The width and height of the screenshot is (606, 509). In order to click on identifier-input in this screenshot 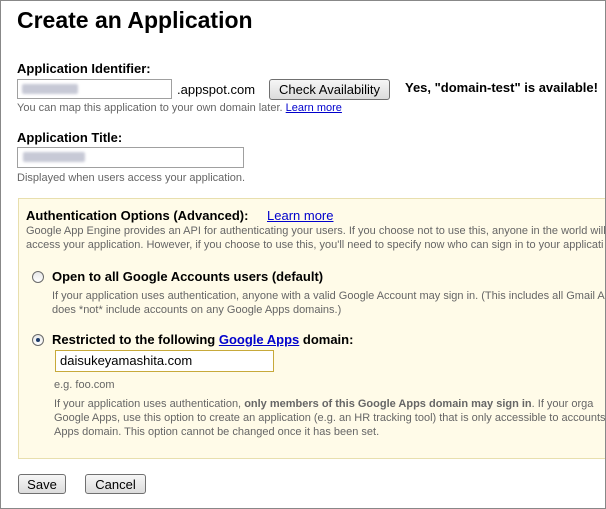, I will do `click(94, 89)`.